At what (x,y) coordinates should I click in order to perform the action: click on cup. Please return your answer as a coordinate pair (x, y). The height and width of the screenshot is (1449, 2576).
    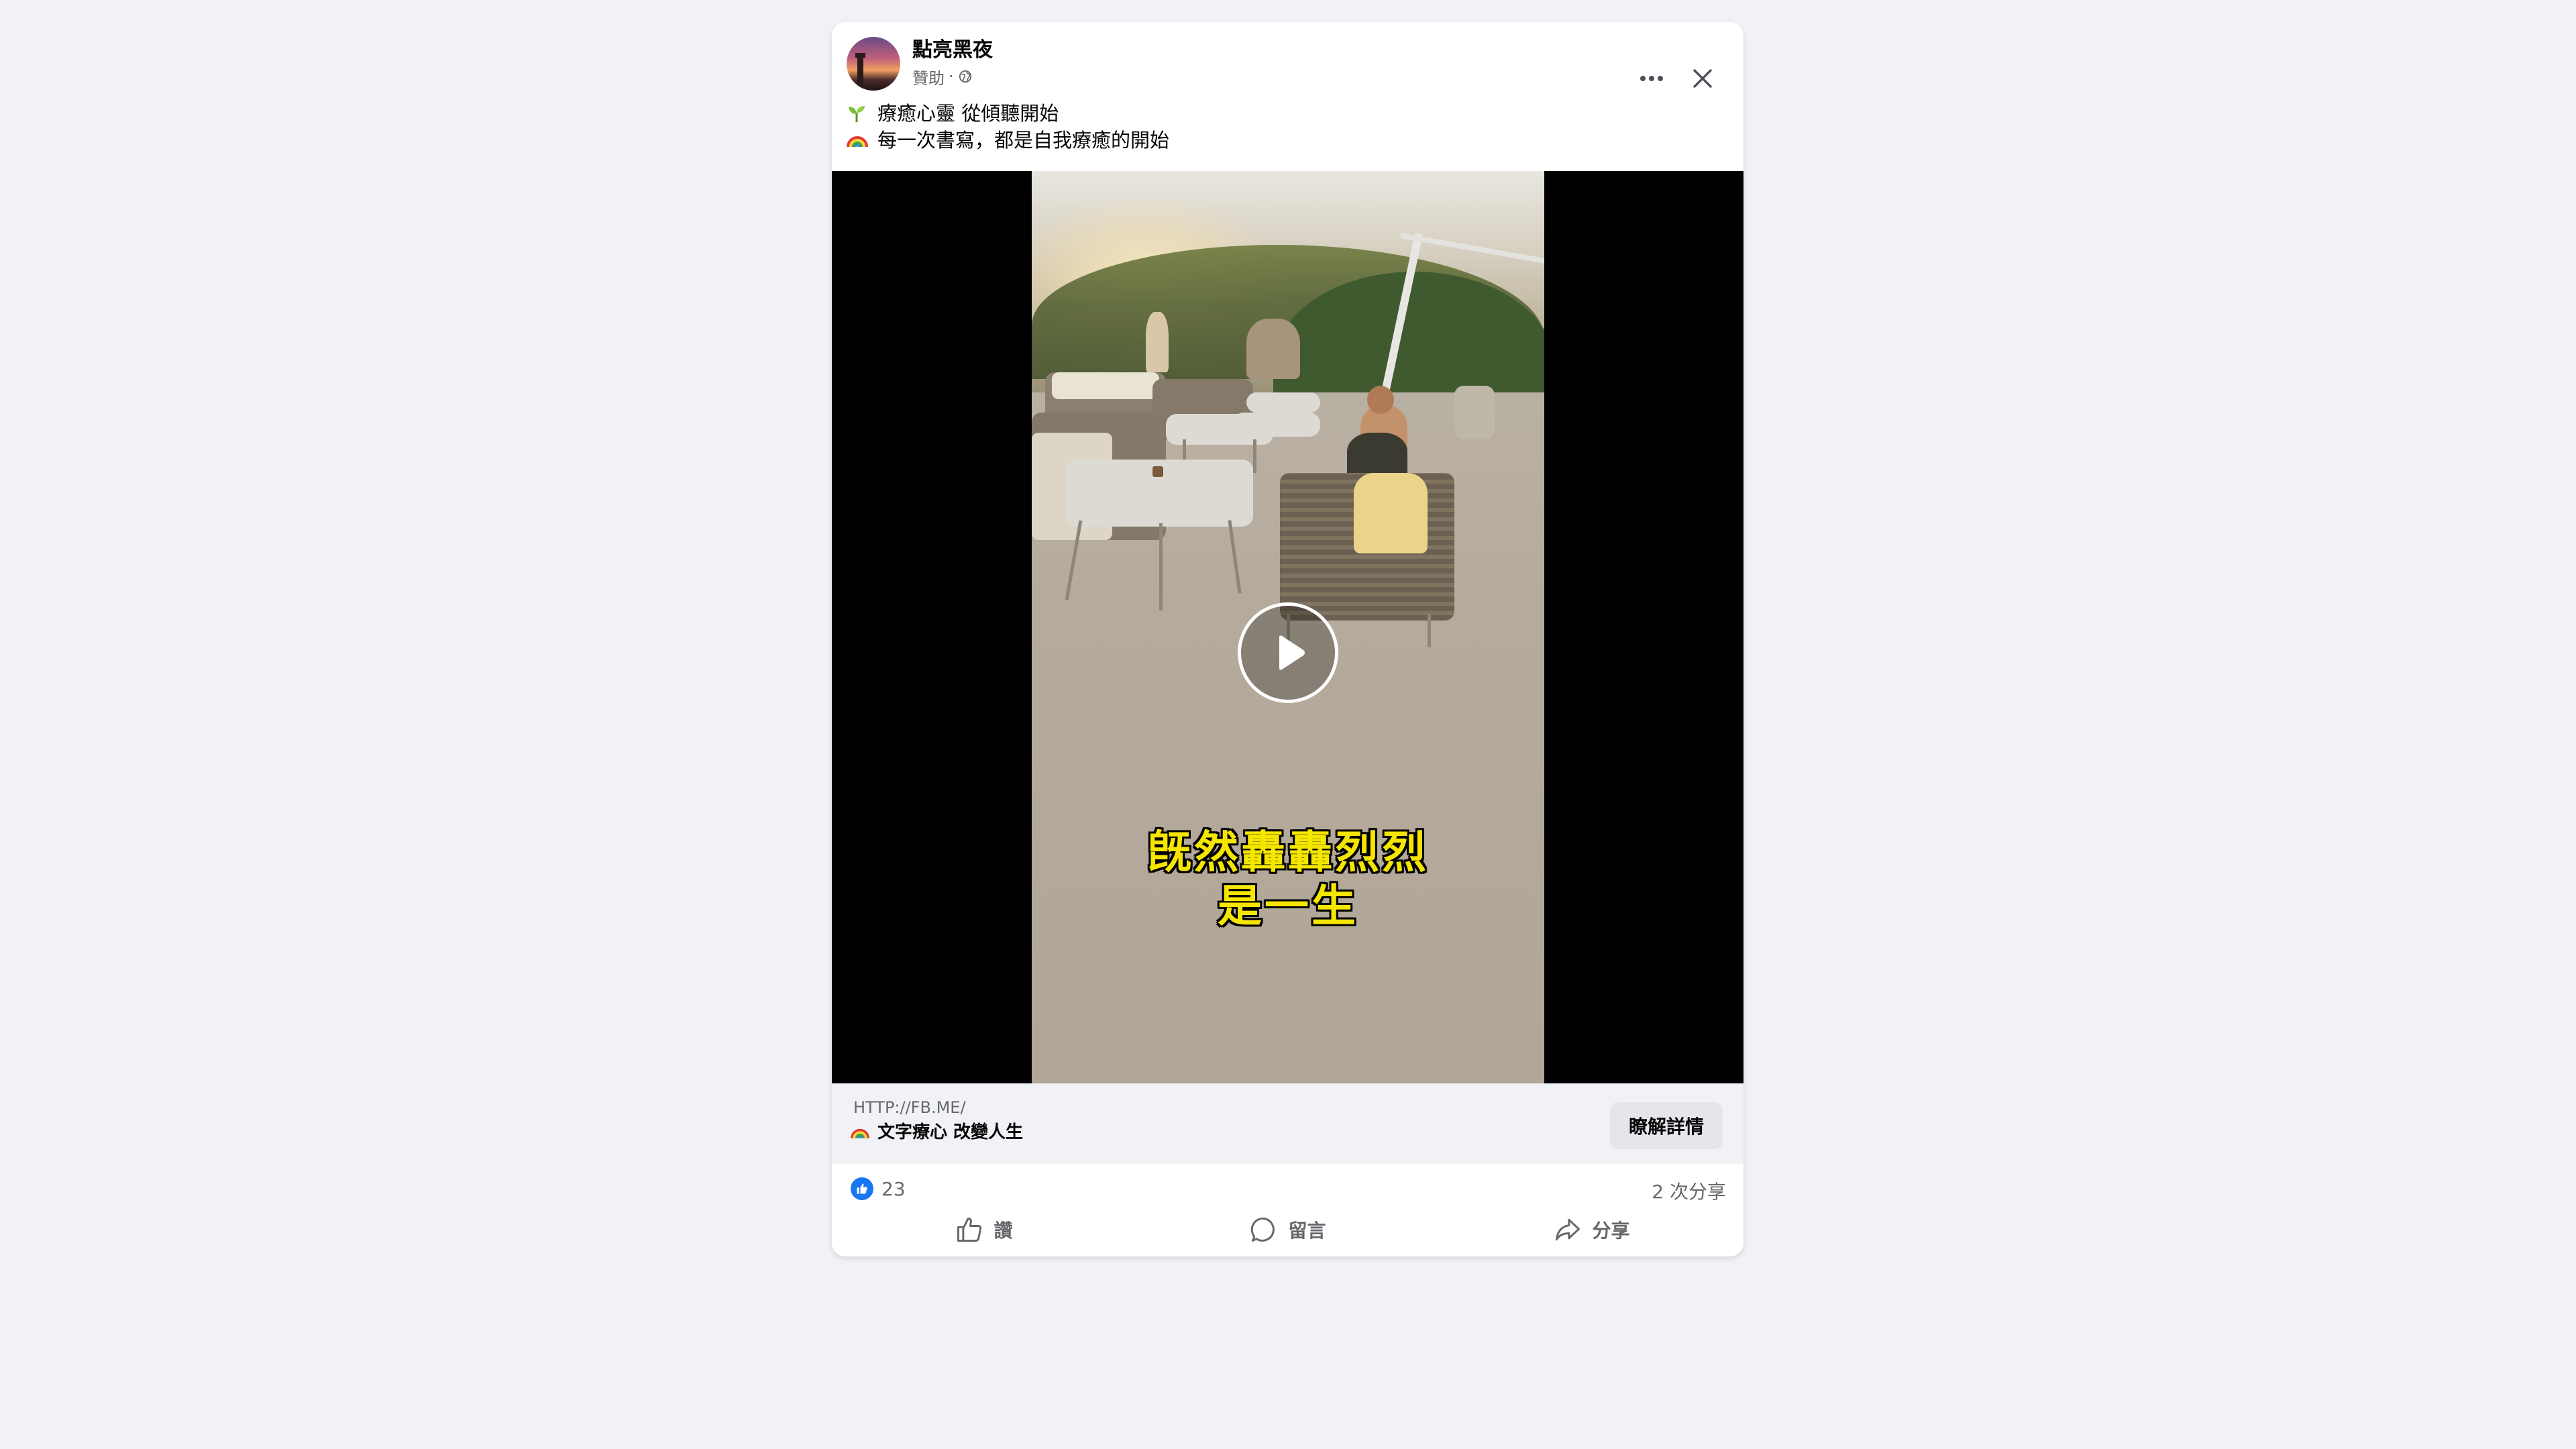
    Looking at the image, I should click on (1157, 471).